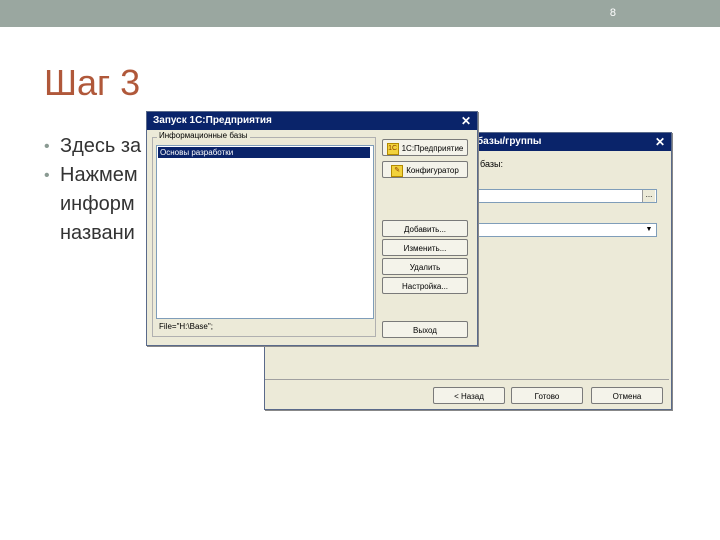  I want to click on launcher-title: Запуск 1С:Предприятия, so click(212, 120).